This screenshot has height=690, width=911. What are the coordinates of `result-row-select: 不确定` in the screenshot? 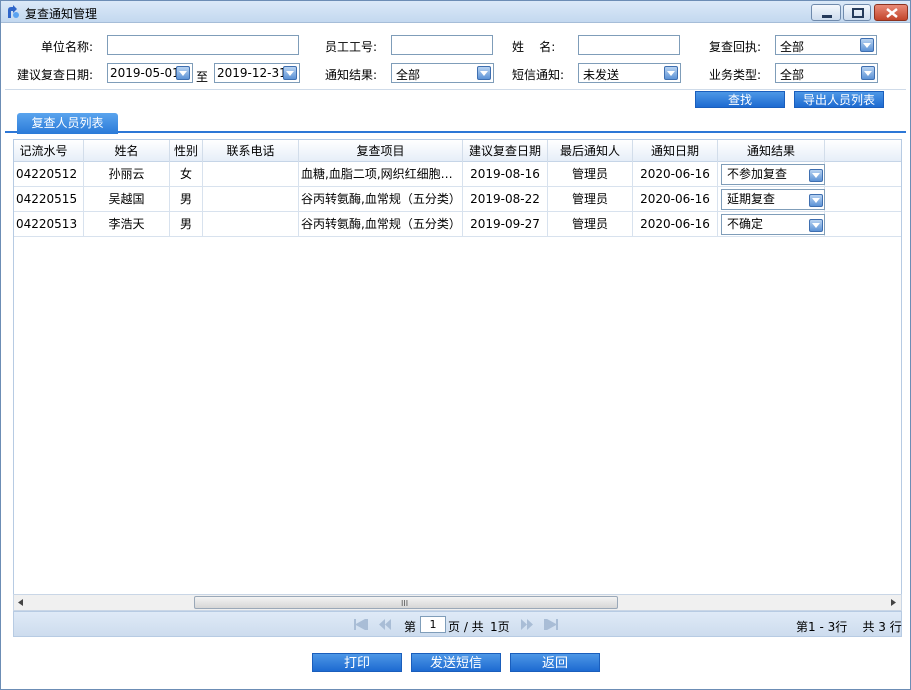 It's located at (773, 224).